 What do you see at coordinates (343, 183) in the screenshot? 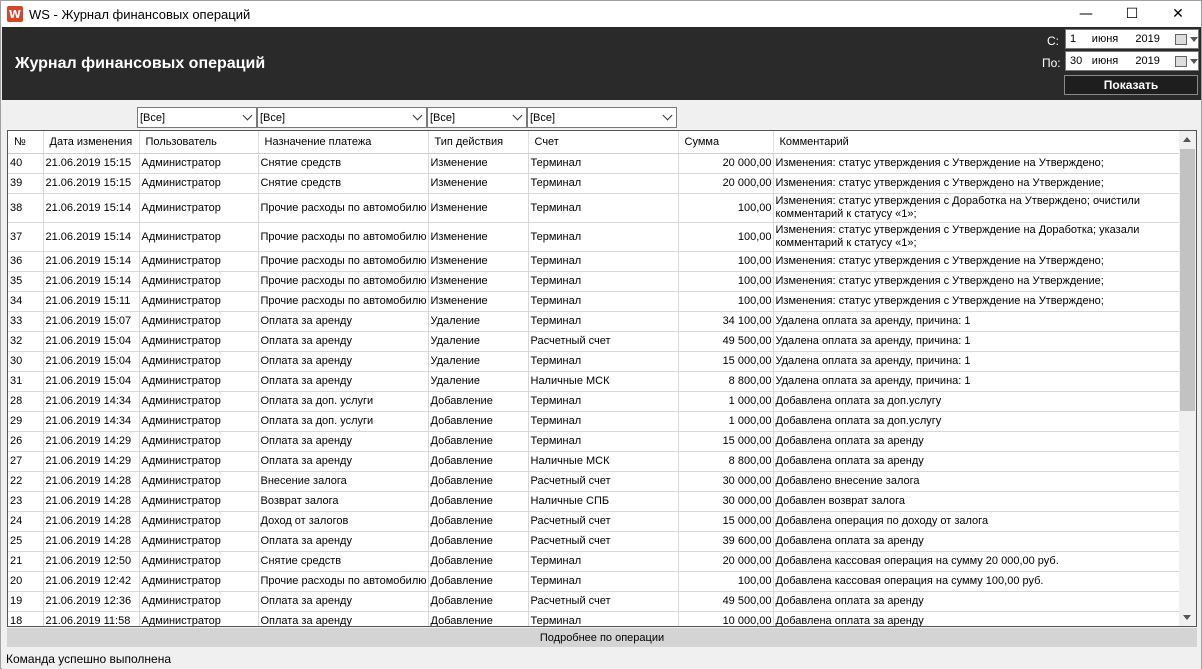
I see `cell-purpose: Снятие средств` at bounding box center [343, 183].